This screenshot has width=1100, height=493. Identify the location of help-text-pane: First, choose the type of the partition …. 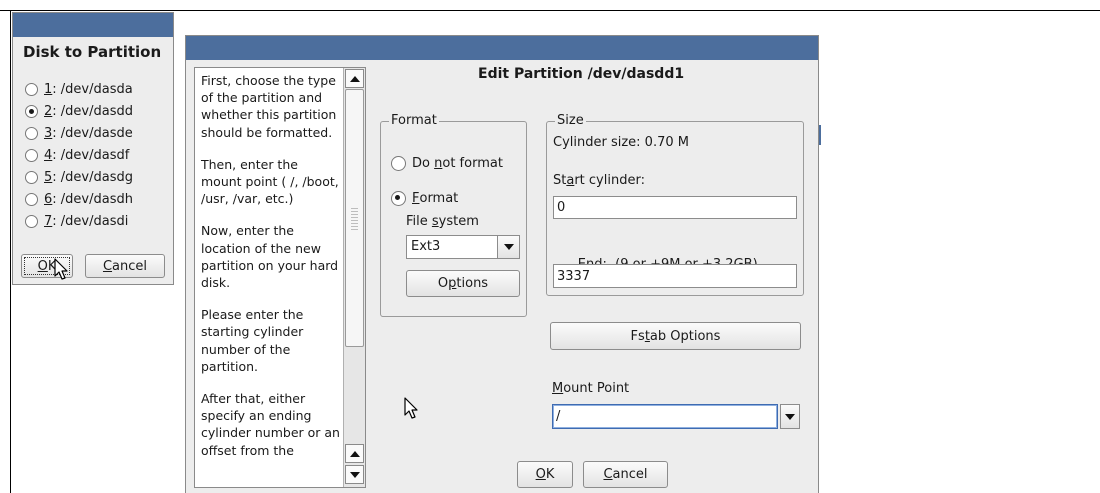
(280, 277).